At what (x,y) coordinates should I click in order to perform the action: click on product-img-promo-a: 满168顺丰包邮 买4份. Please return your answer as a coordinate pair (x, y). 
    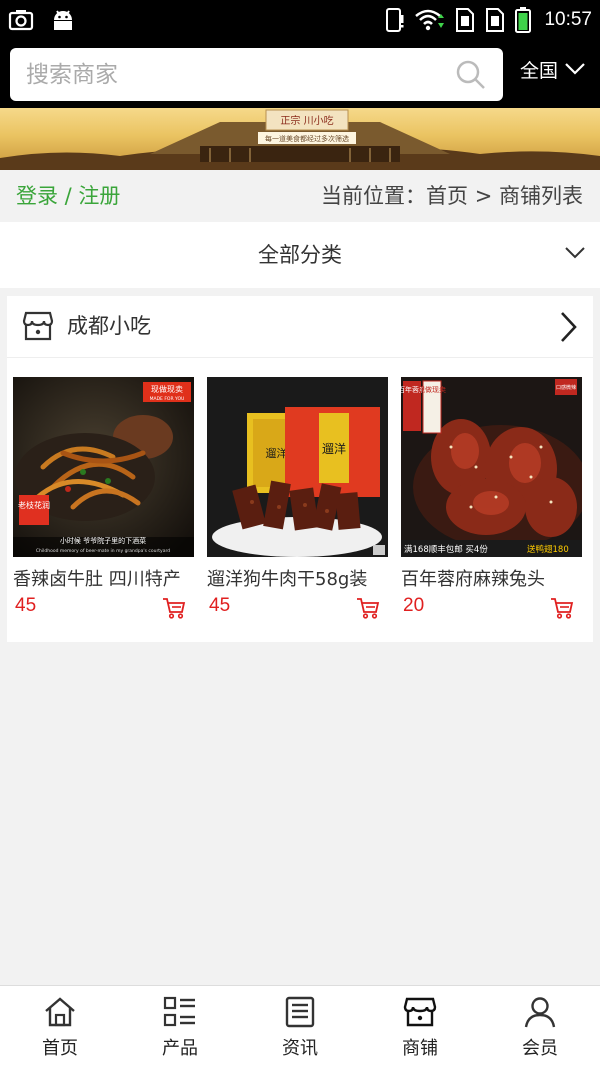
    Looking at the image, I should click on (446, 549).